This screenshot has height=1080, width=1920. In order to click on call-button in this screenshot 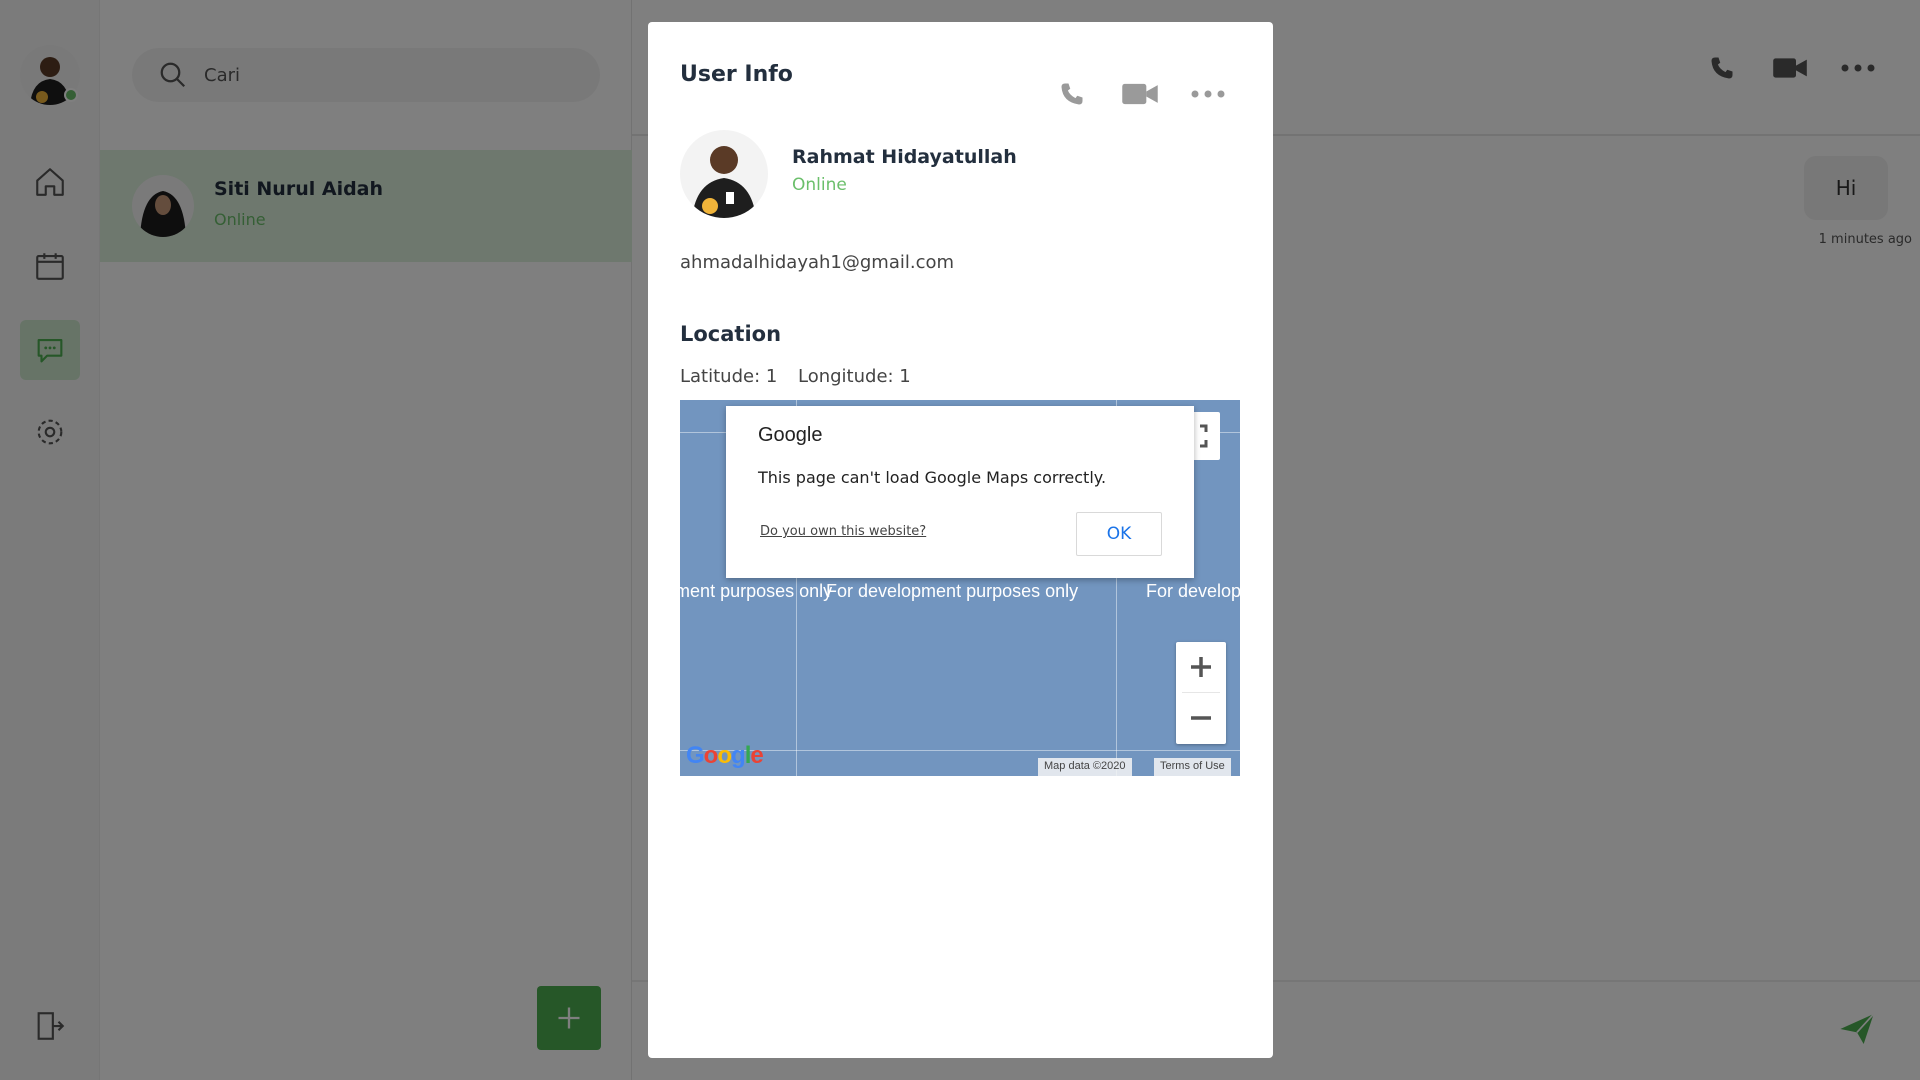, I will do `click(1072, 94)`.